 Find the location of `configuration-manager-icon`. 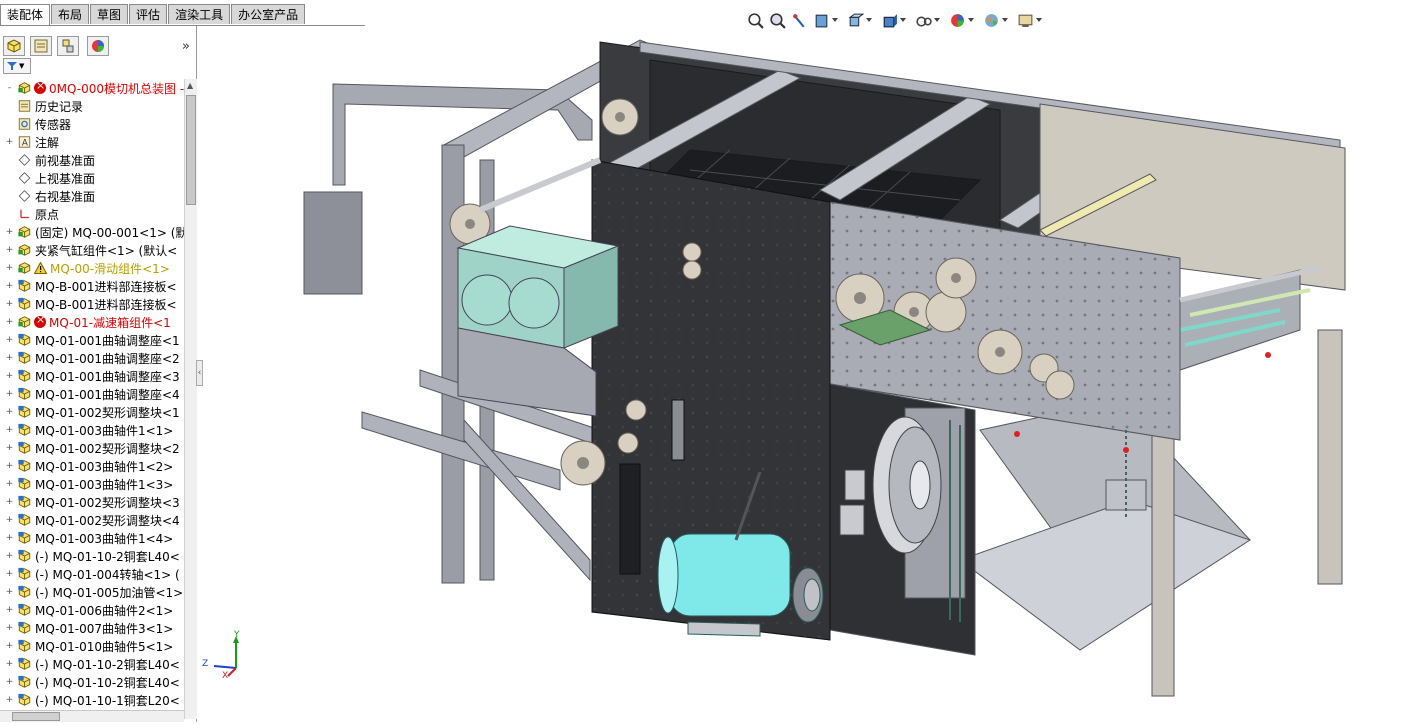

configuration-manager-icon is located at coordinates (68, 46).